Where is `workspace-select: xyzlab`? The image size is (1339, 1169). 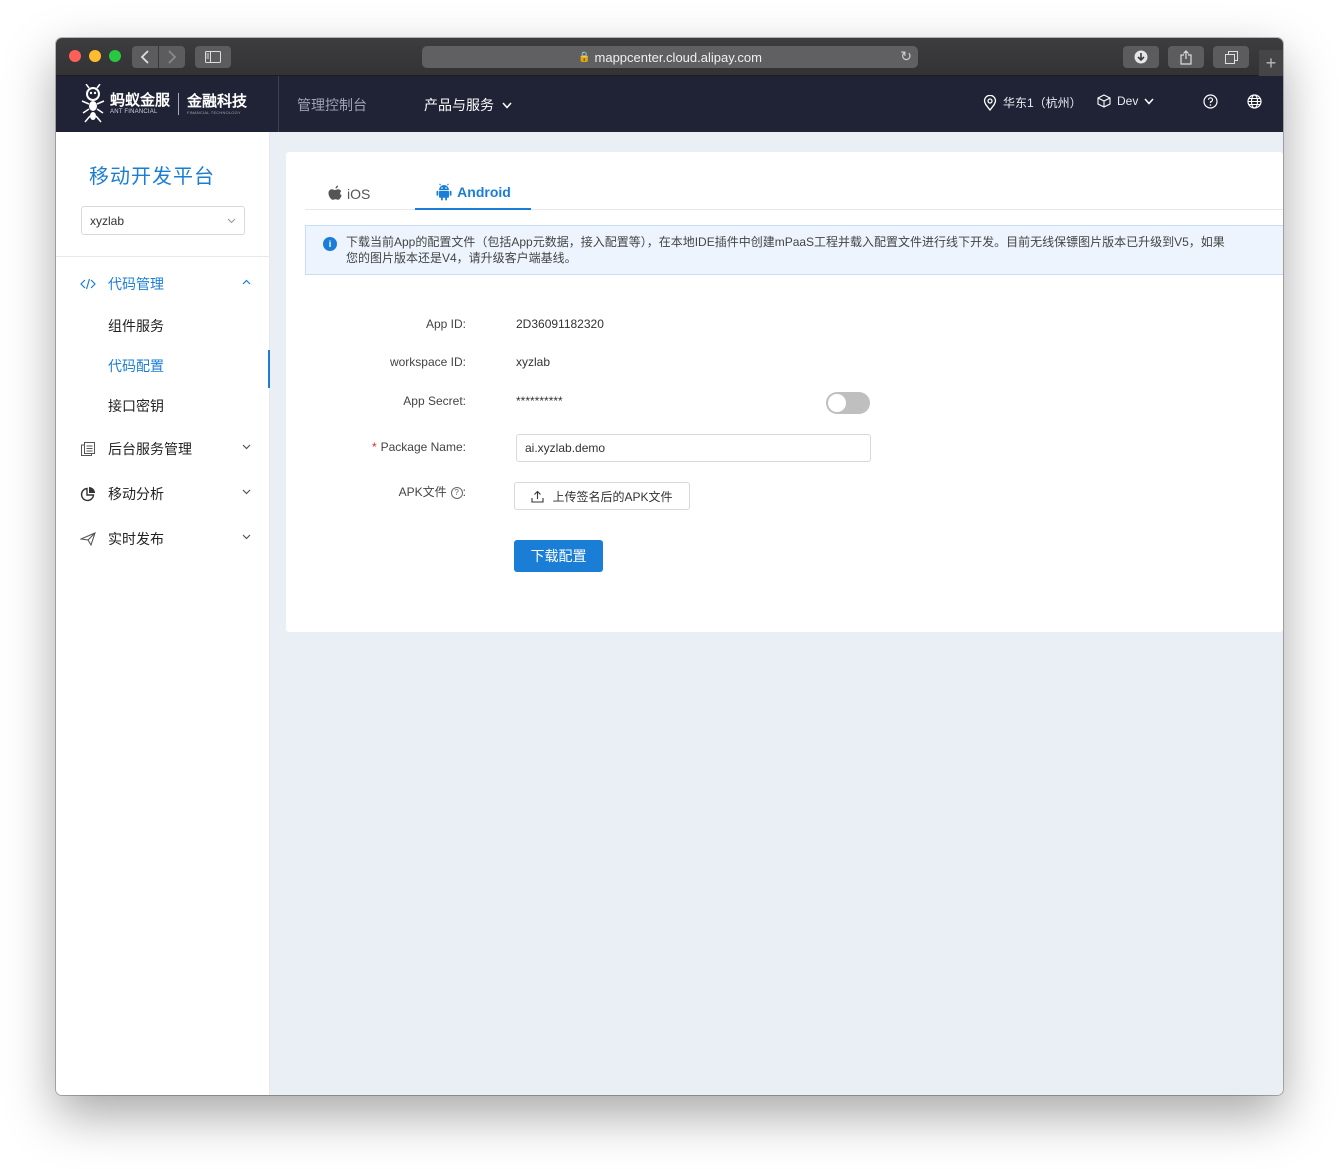 workspace-select: xyzlab is located at coordinates (163, 220).